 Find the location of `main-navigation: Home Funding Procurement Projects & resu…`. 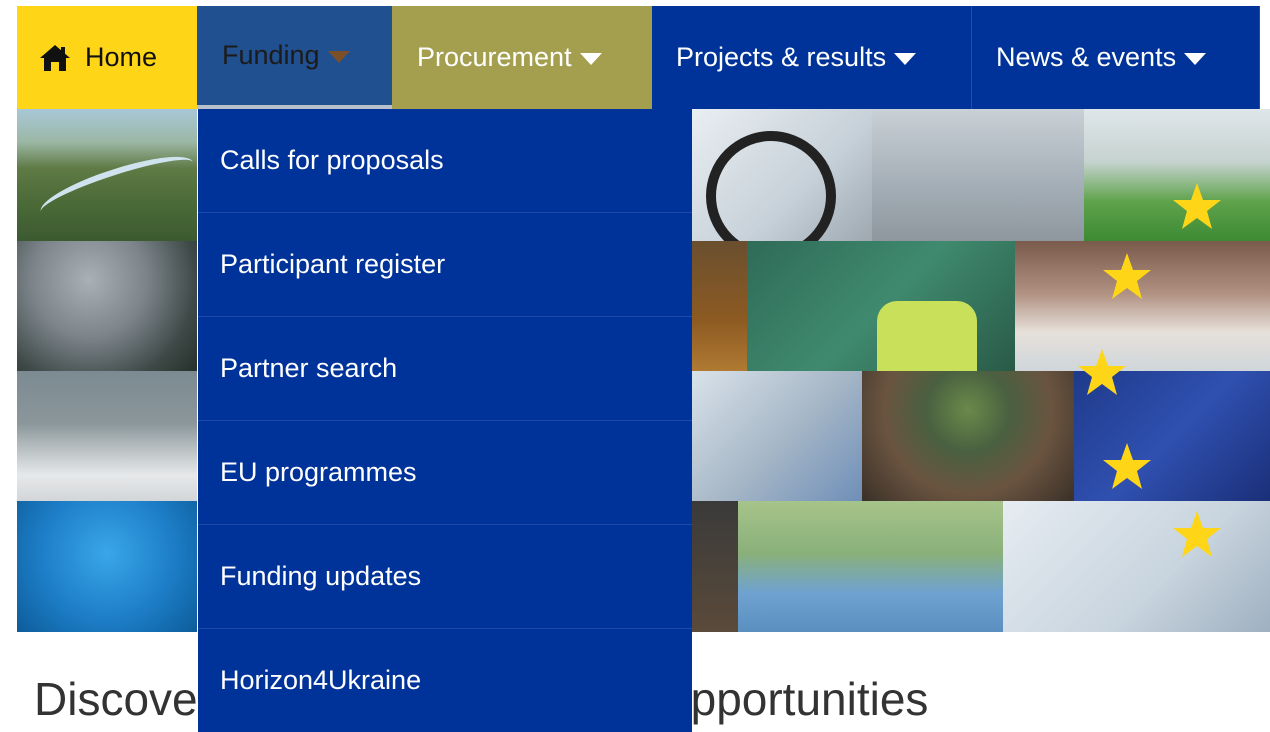

main-navigation: Home Funding Procurement Projects & resu… is located at coordinates (638, 57).